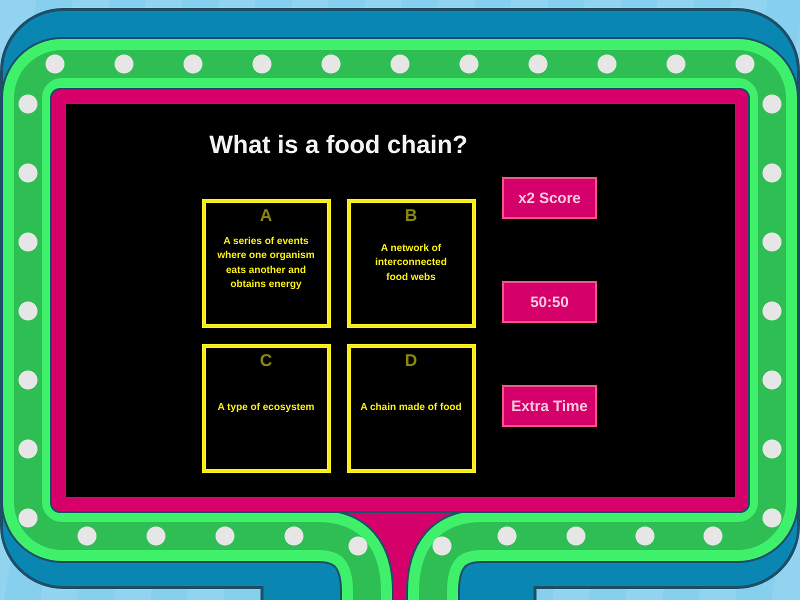 This screenshot has height=600, width=800. What do you see at coordinates (266, 216) in the screenshot?
I see `answer-letter: A` at bounding box center [266, 216].